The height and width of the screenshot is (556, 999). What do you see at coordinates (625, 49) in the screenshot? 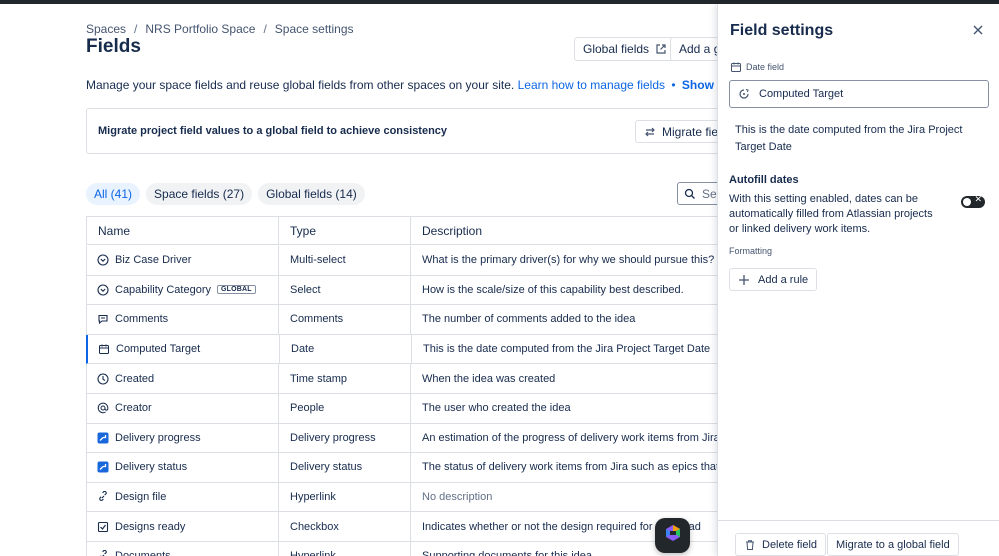
I see `global-fields-button: Global fields` at bounding box center [625, 49].